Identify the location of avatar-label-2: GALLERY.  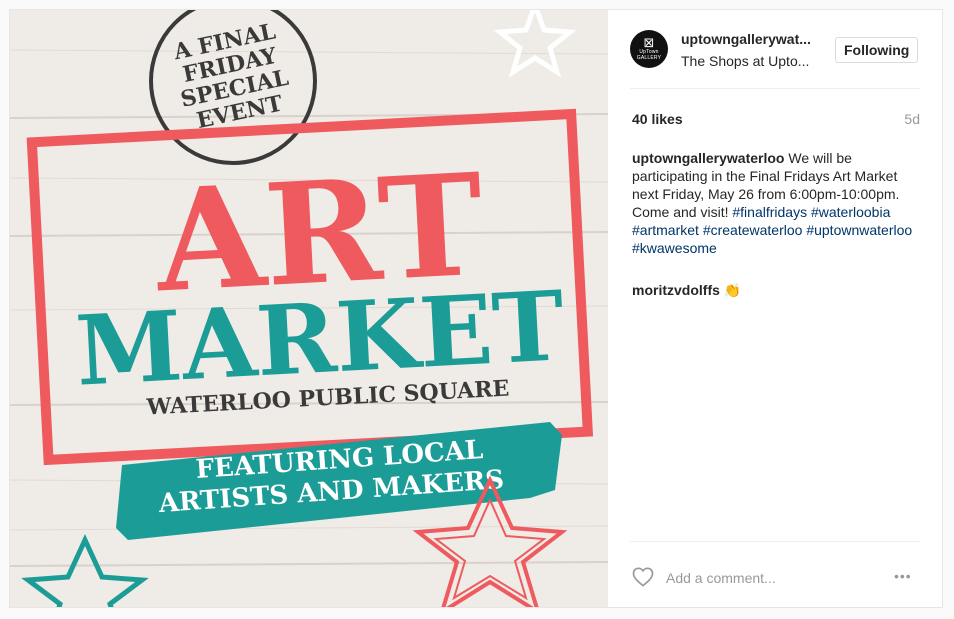
(649, 58).